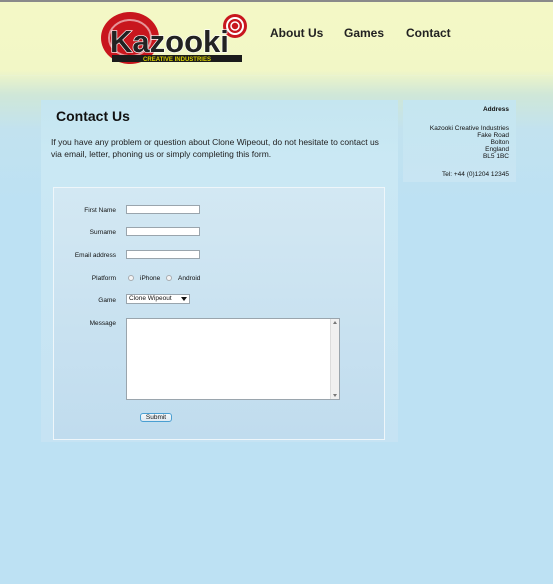  Describe the element at coordinates (276, 1) in the screenshot. I see `window-top-border` at that location.